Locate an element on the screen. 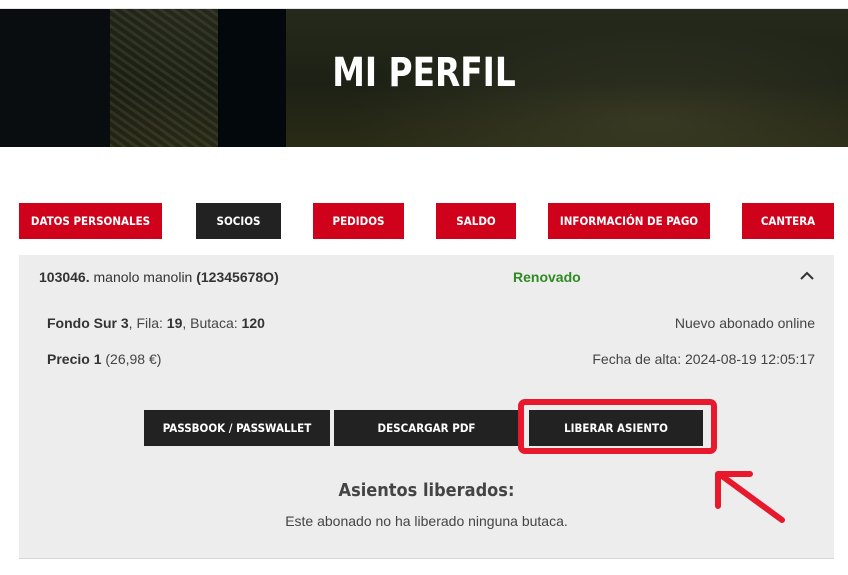 This screenshot has height=575, width=848. price-info: Precio 1 (26,98 €) is located at coordinates (104, 359).